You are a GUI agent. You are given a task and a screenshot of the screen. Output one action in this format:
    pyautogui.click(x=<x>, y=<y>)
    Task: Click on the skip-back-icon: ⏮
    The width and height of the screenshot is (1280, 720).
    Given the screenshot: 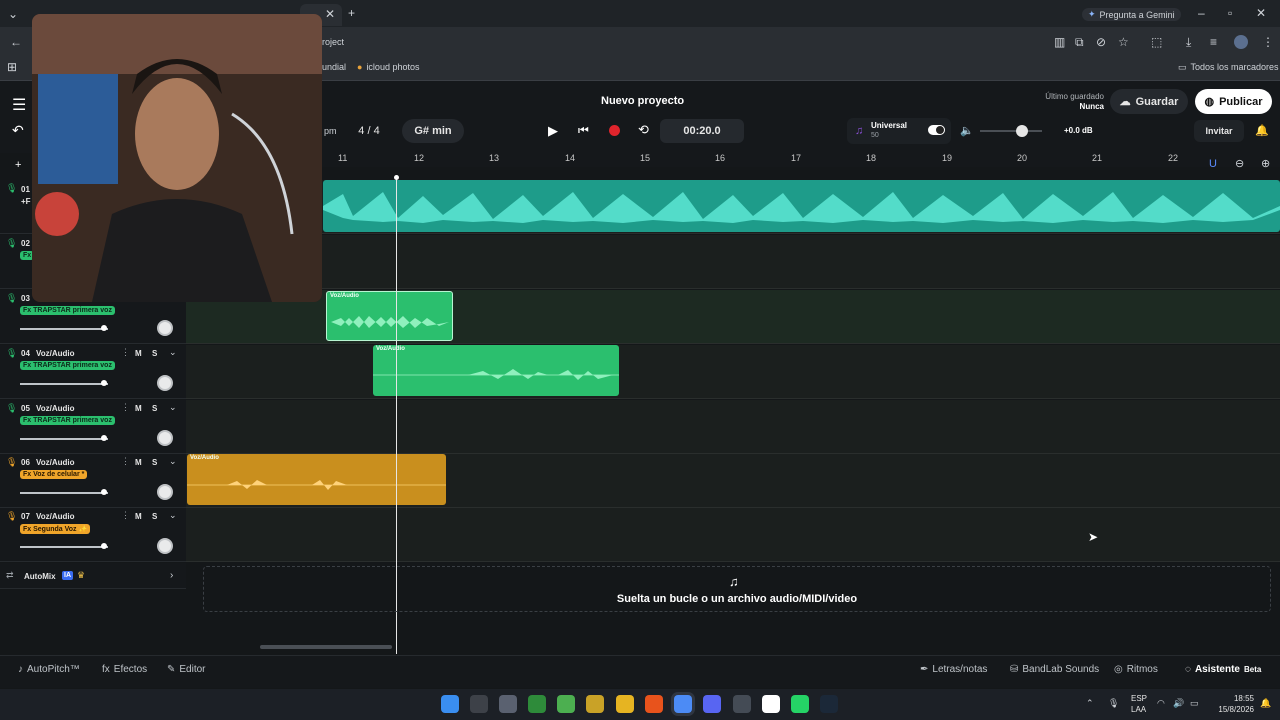 What is the action you would take?
    pyautogui.click(x=583, y=130)
    